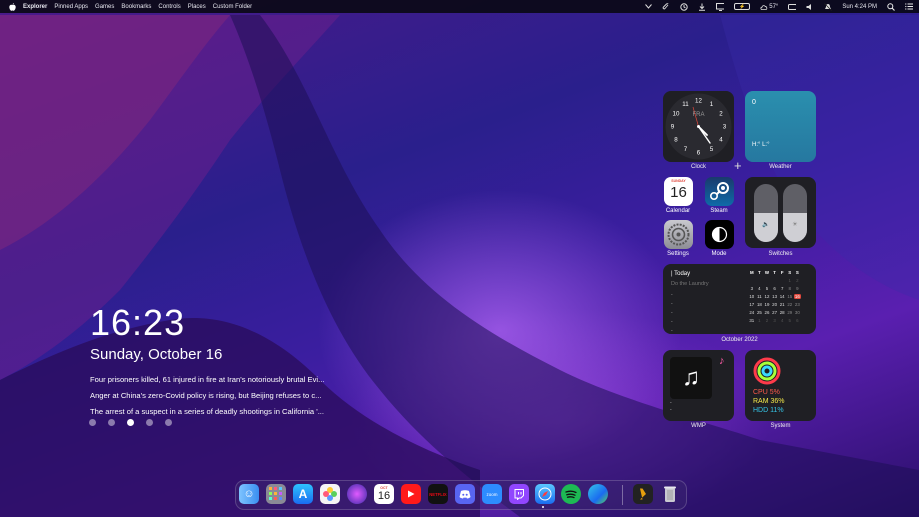  I want to click on trash-dock-icon, so click(670, 494).